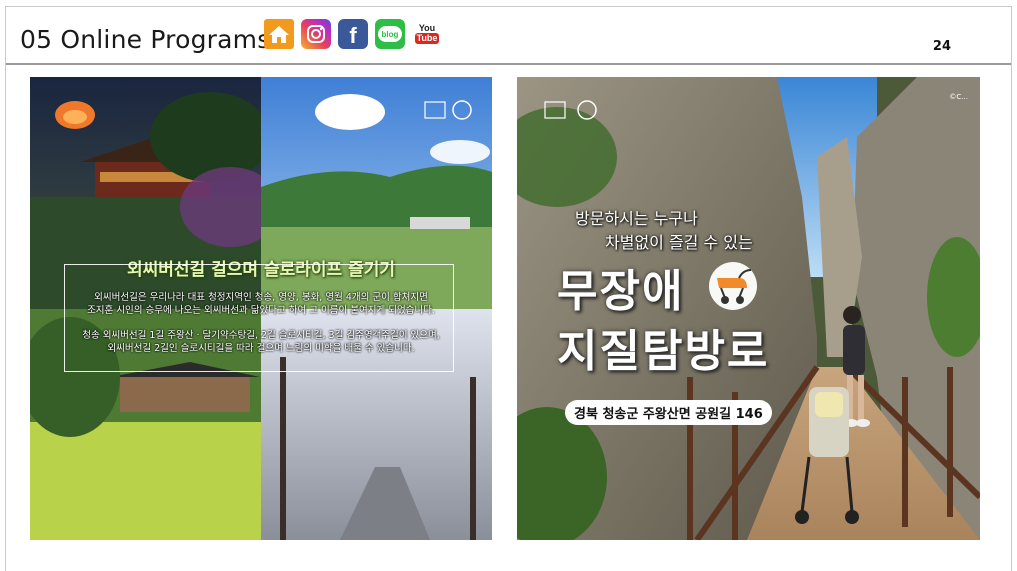 The width and height of the screenshot is (1017, 571). What do you see at coordinates (733, 286) in the screenshot?
I see `stroller-icon` at bounding box center [733, 286].